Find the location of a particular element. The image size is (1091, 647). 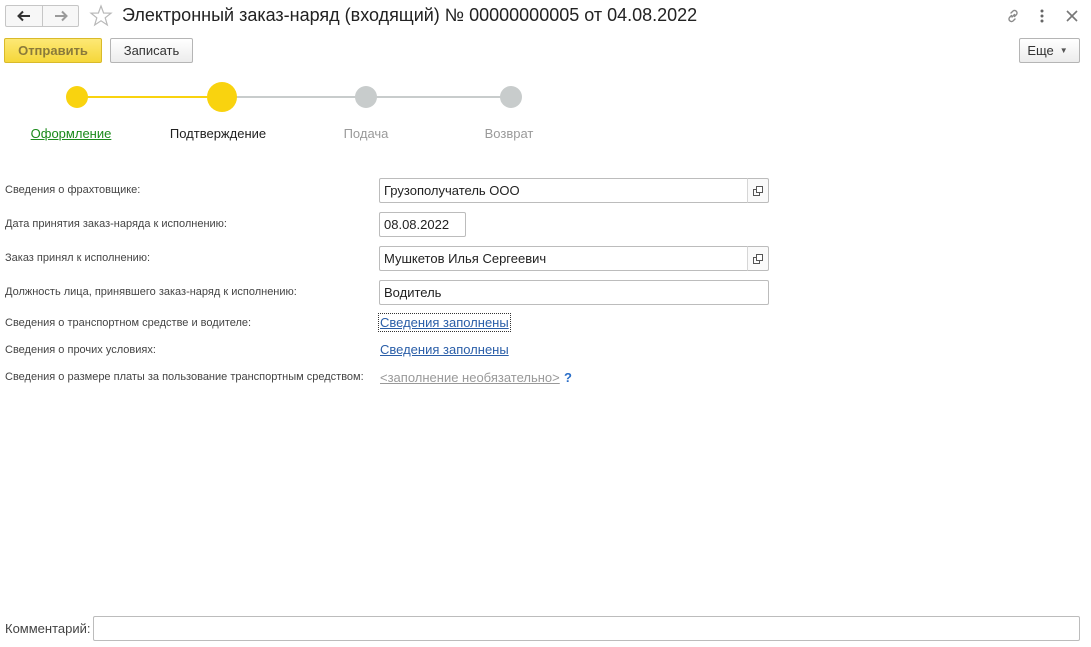

other-conditions-label: Сведения о прочих условиях: is located at coordinates (80, 350).